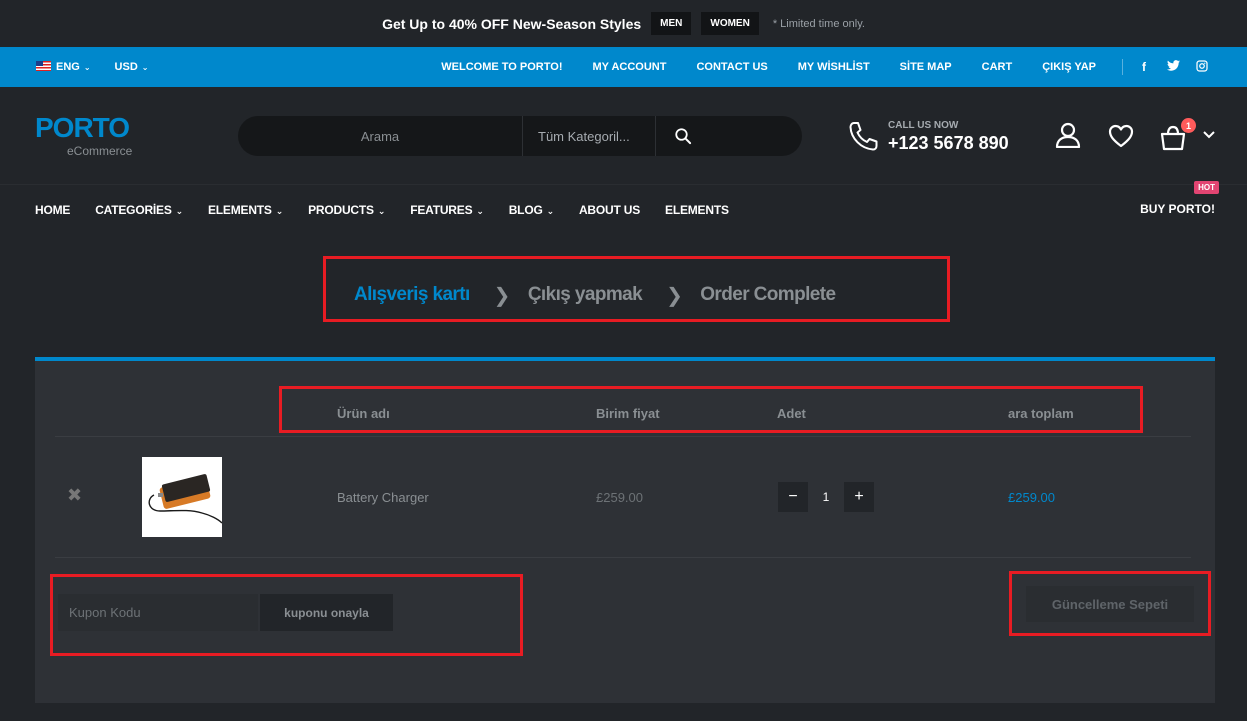 The width and height of the screenshot is (1247, 721). I want to click on product-name: Battery Charger, so click(383, 497).